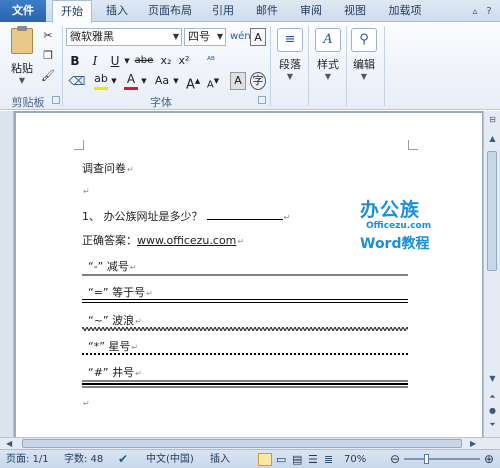  What do you see at coordinates (28, 102) in the screenshot?
I see `clipboard-group-label: 剪贴板` at bounding box center [28, 102].